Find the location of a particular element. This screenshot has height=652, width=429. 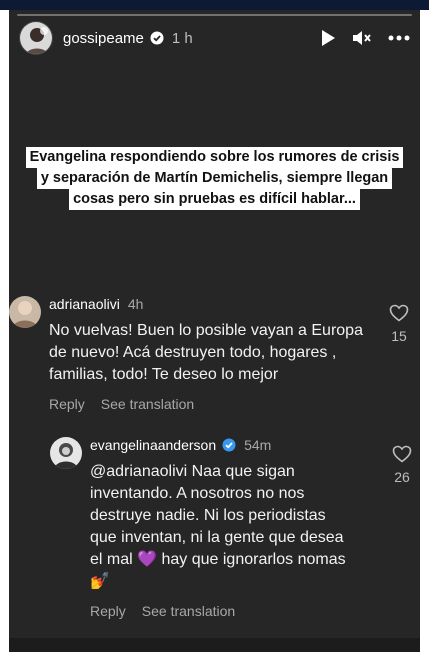

story-controls is located at coordinates (365, 38).